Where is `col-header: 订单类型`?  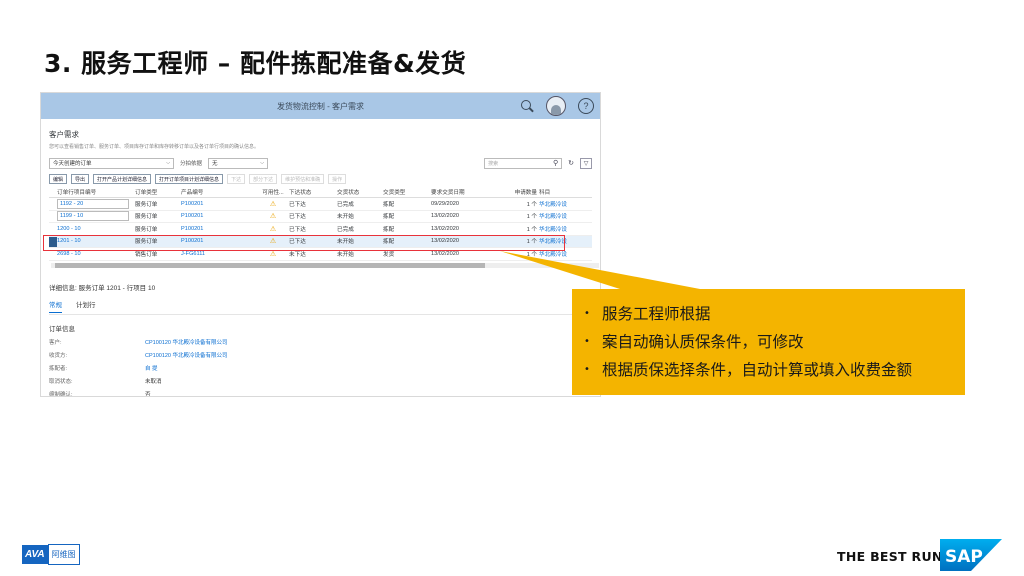
col-header: 订单类型 is located at coordinates (158, 192).